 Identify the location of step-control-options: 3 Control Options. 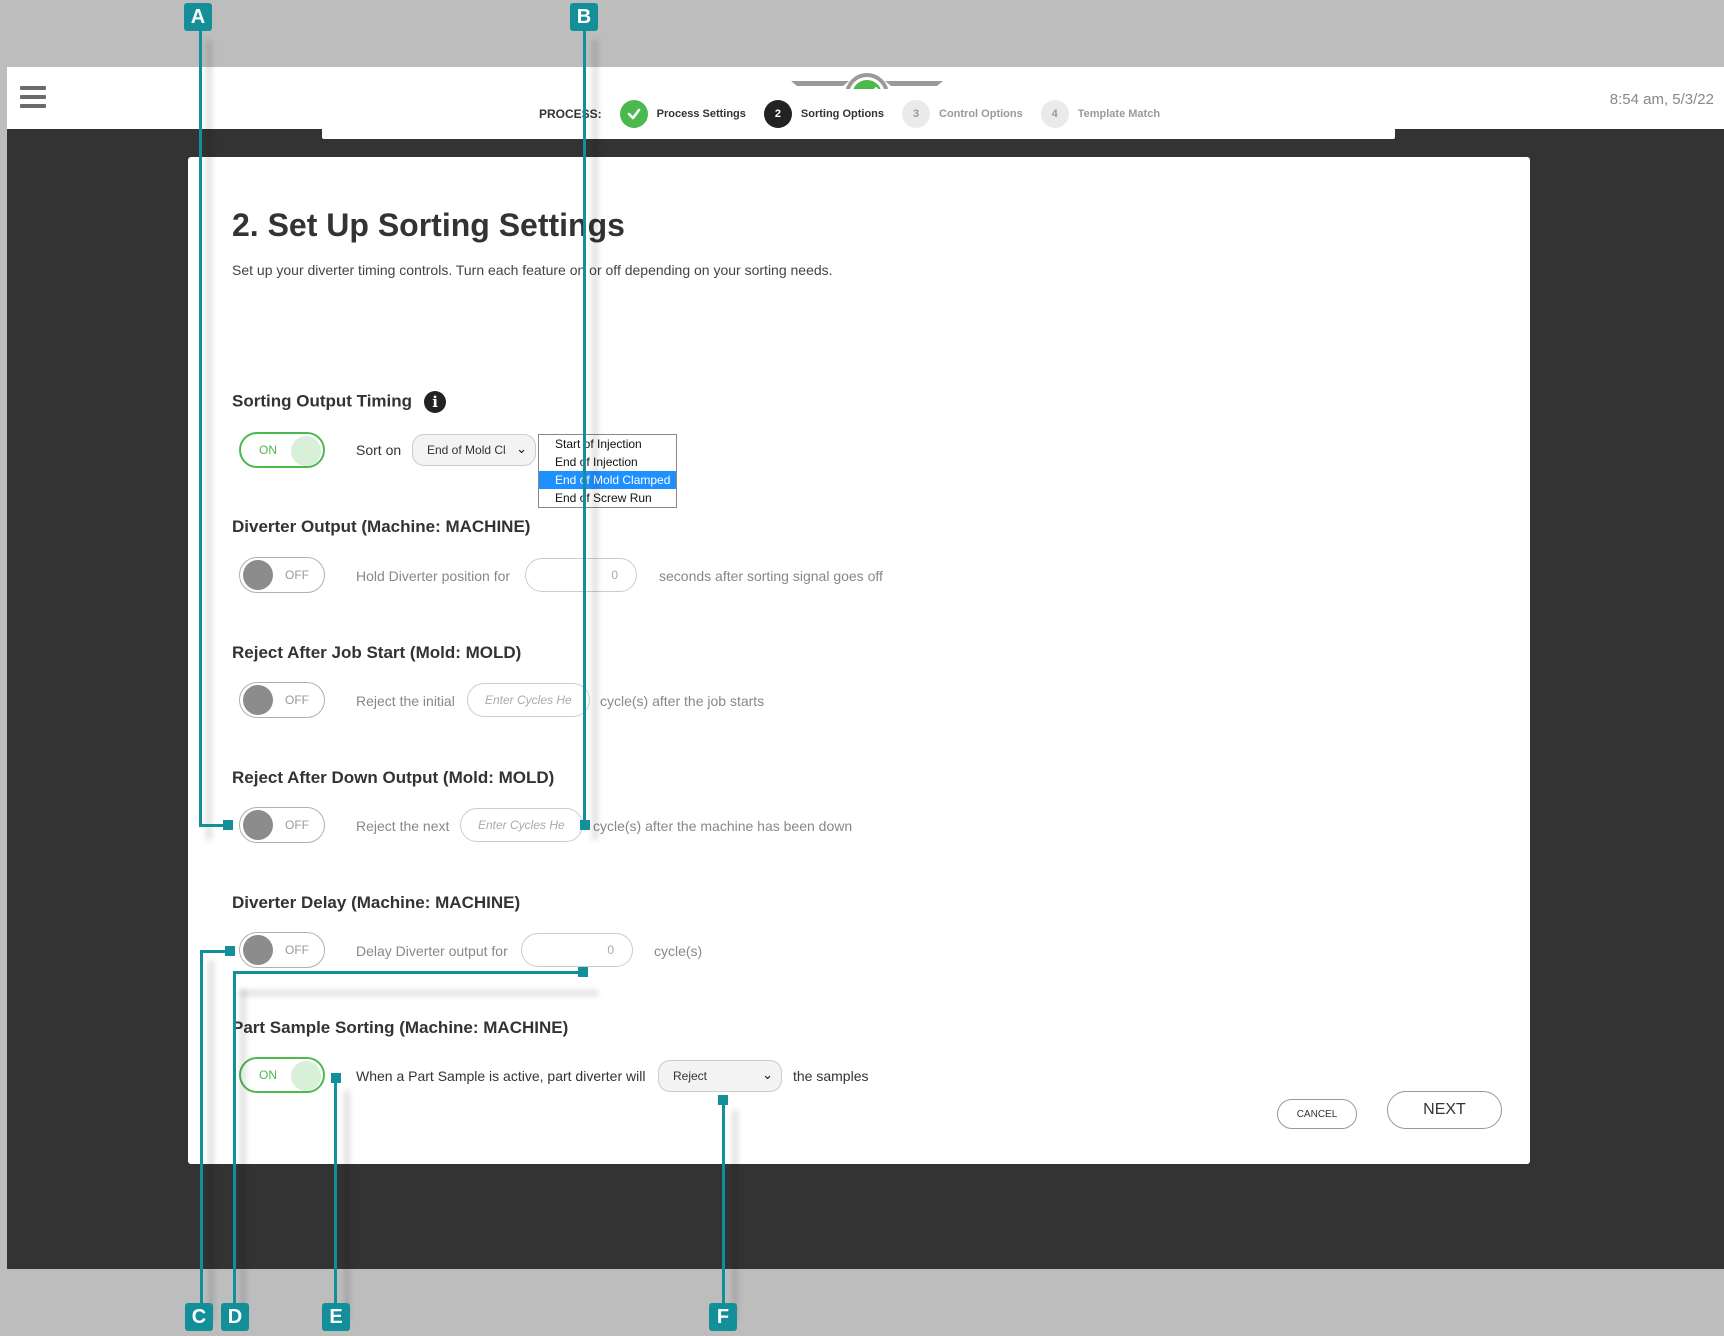
(962, 114).